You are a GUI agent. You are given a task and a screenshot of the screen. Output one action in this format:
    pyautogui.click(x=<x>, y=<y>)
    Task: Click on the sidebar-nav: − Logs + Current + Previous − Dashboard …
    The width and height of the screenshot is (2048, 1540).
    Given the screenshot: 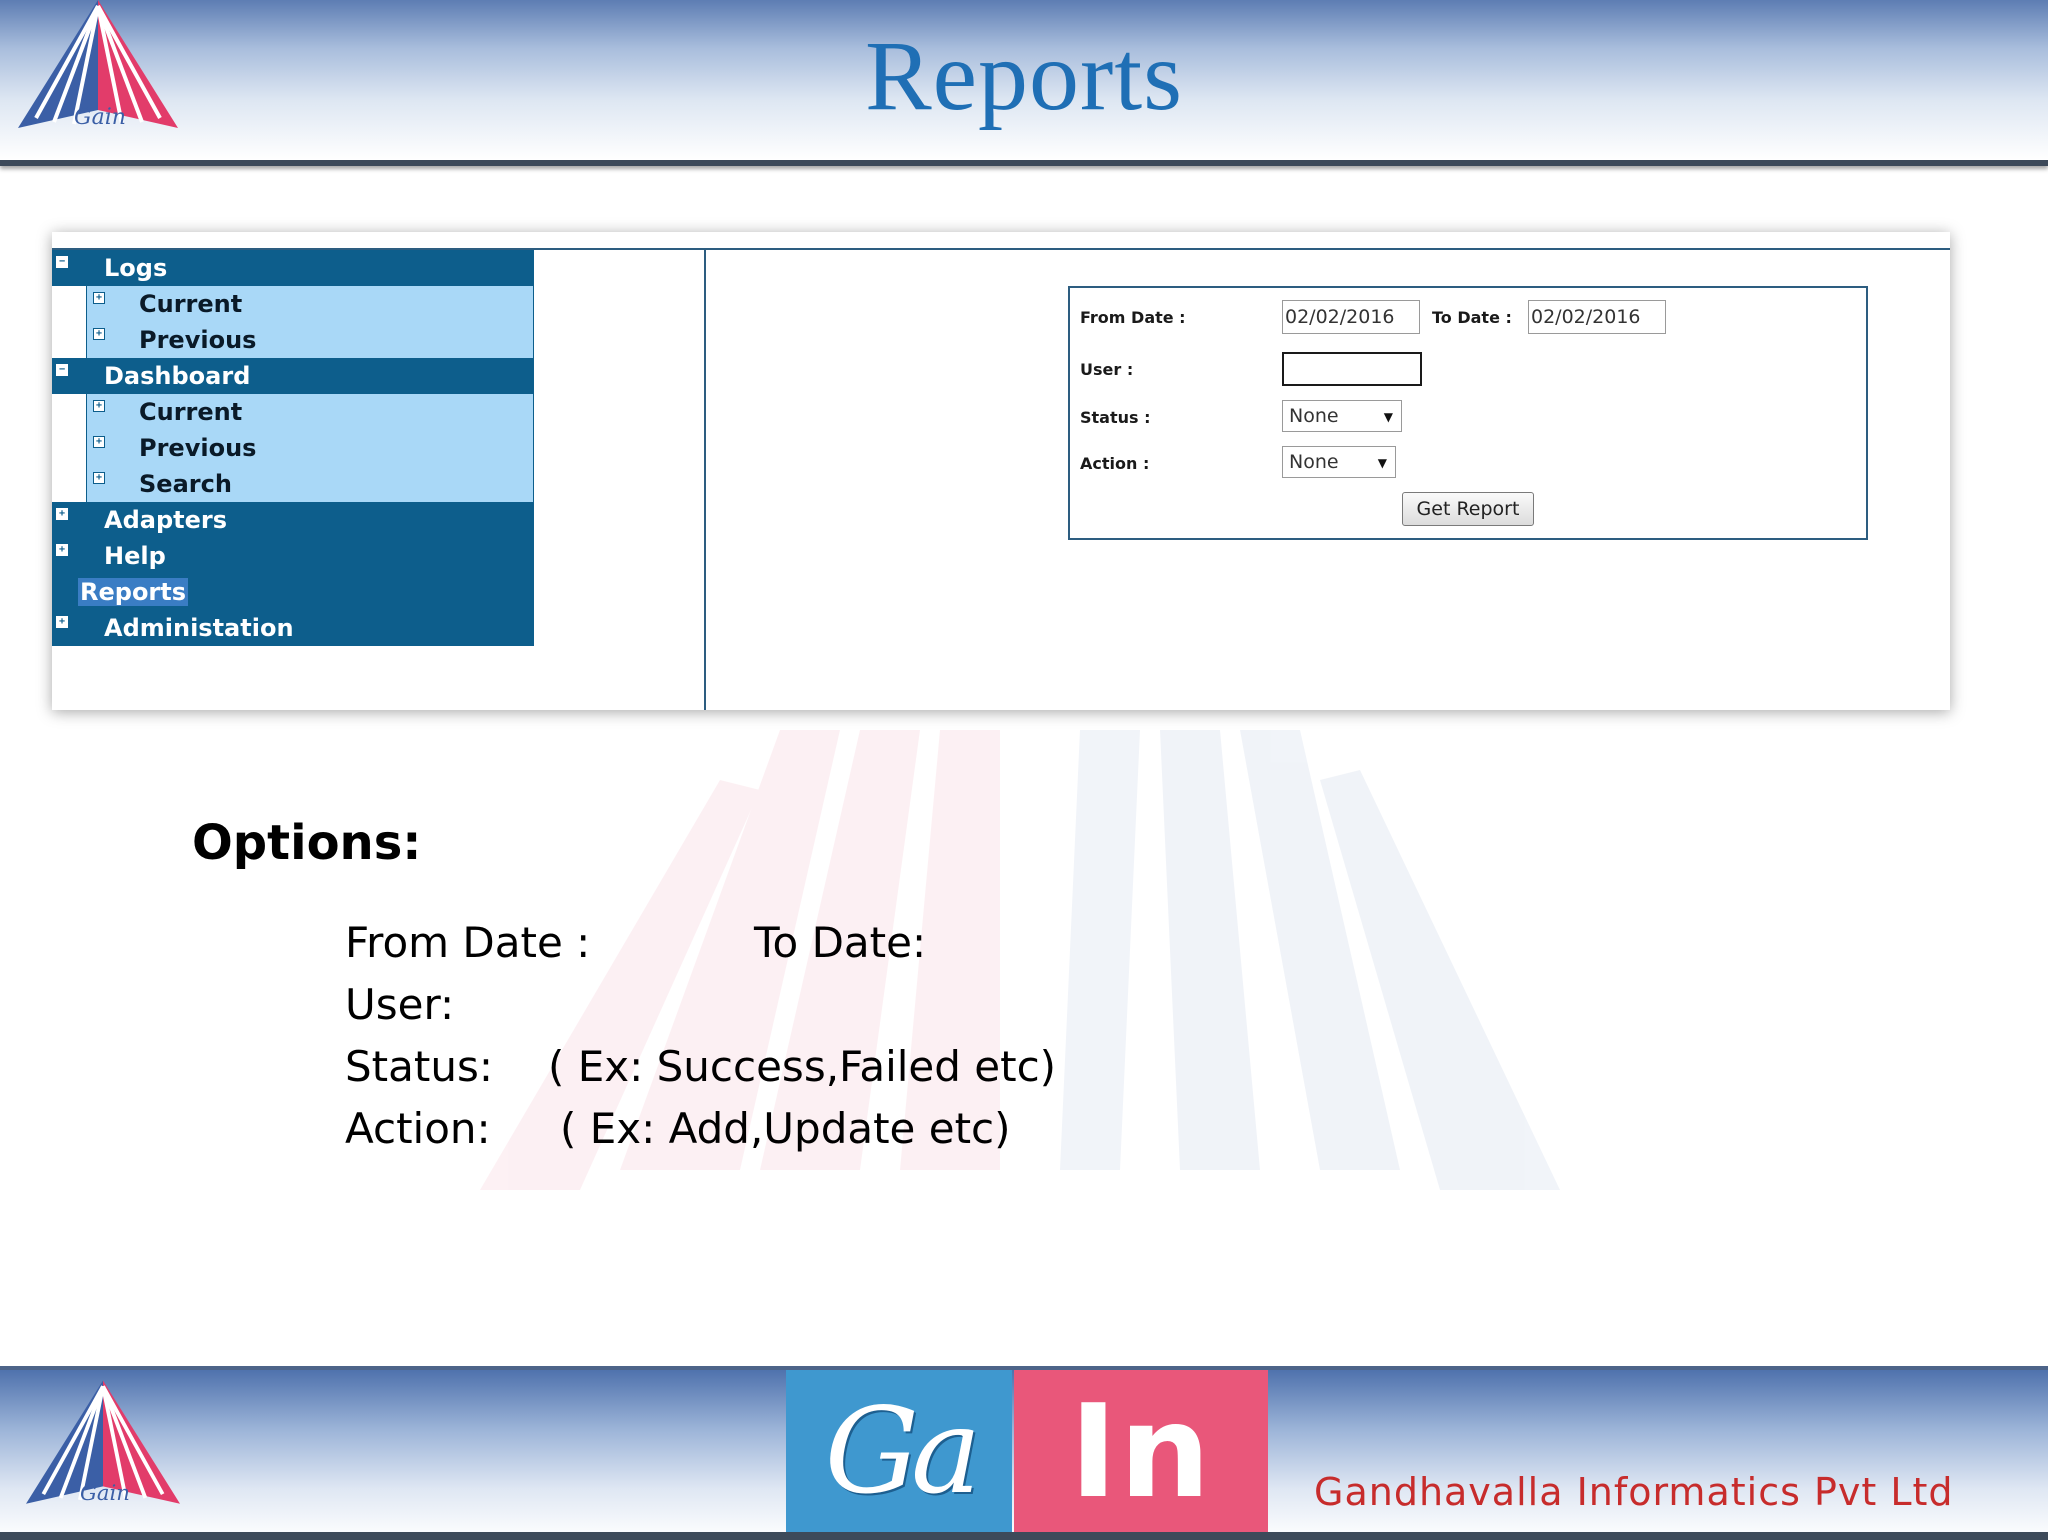 What is the action you would take?
    pyautogui.click(x=293, y=448)
    